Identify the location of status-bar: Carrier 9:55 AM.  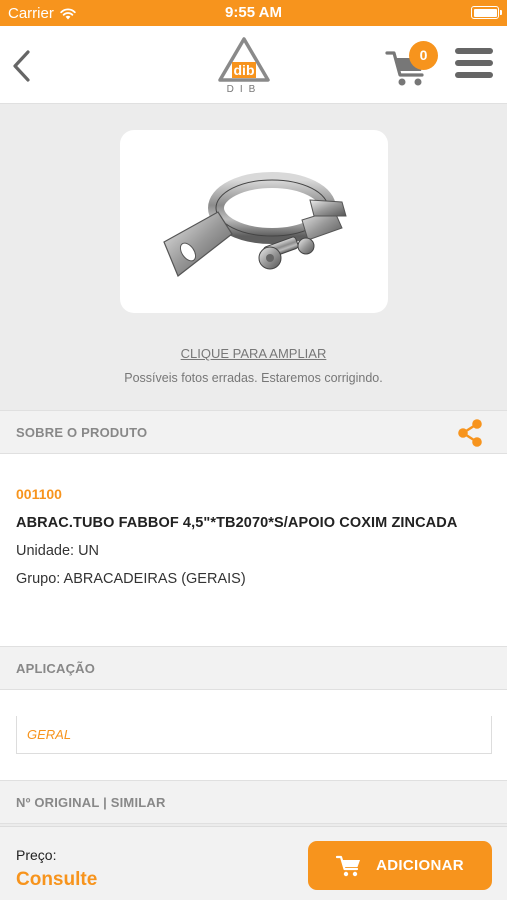
(253, 13).